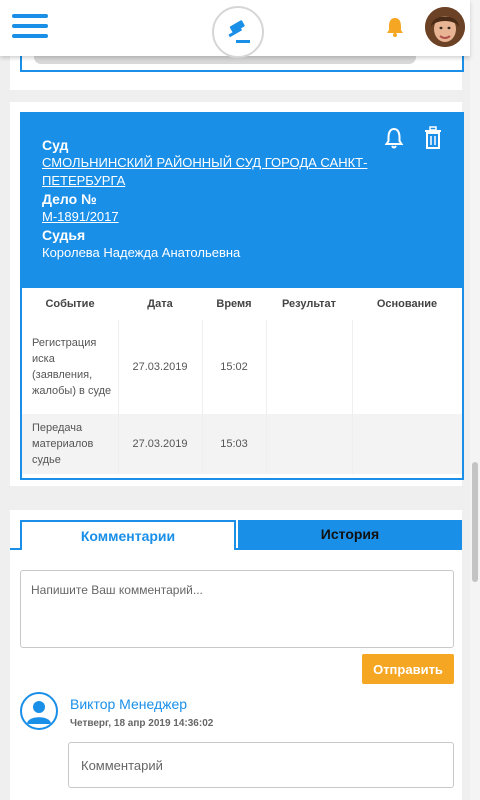 Image resolution: width=480 pixels, height=800 pixels. Describe the element at coordinates (238, 32) in the screenshot. I see `gavel-icon` at that location.